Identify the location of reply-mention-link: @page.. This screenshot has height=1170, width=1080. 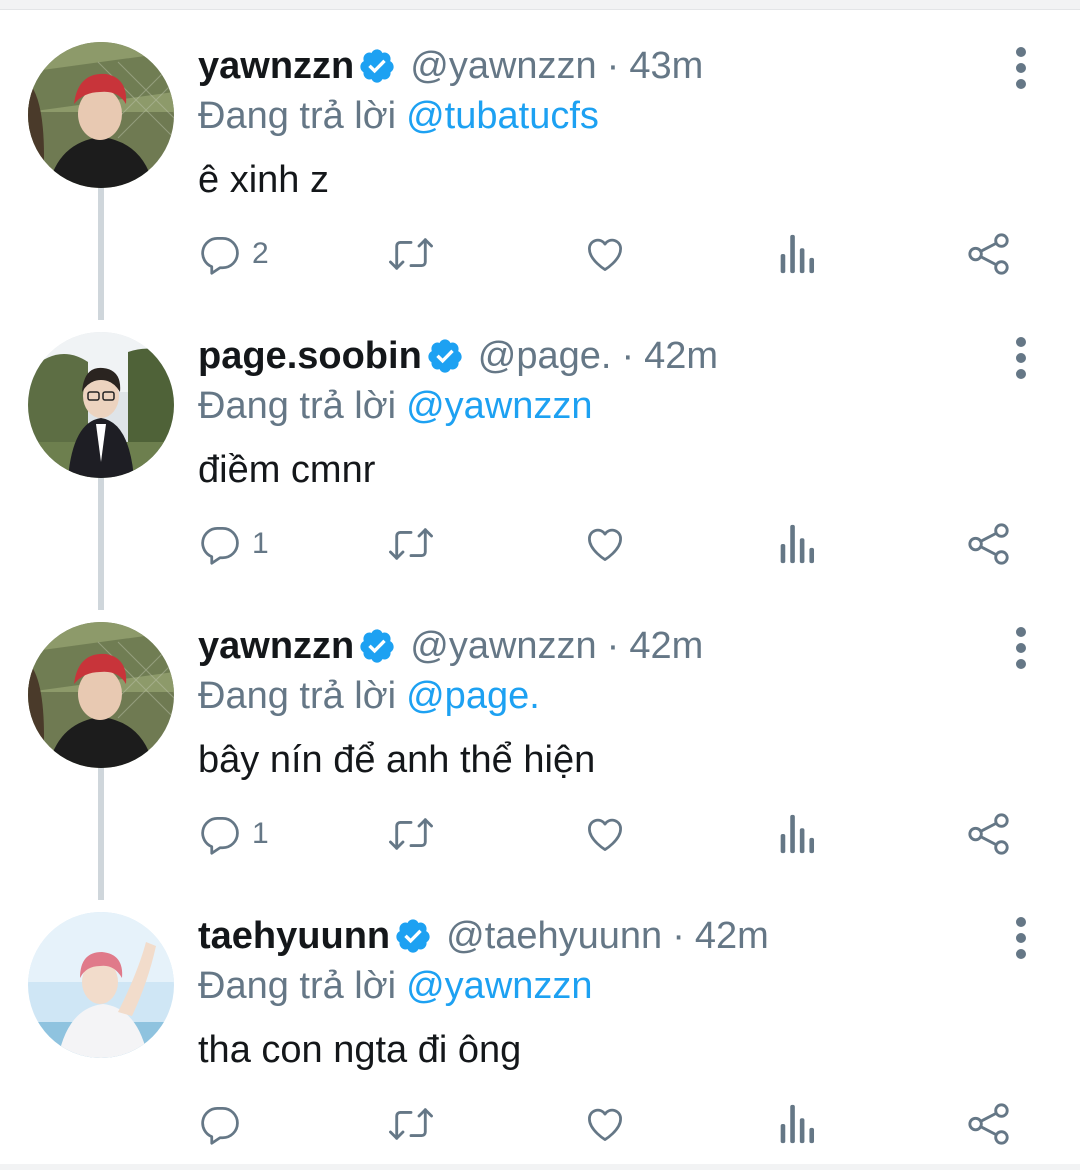
(473, 696).